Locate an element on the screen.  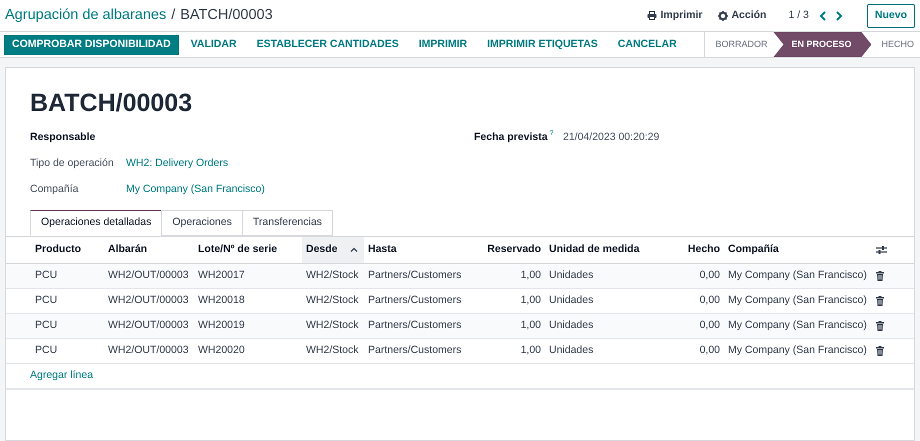
table-cell: WH20020 is located at coordinates (248, 350).